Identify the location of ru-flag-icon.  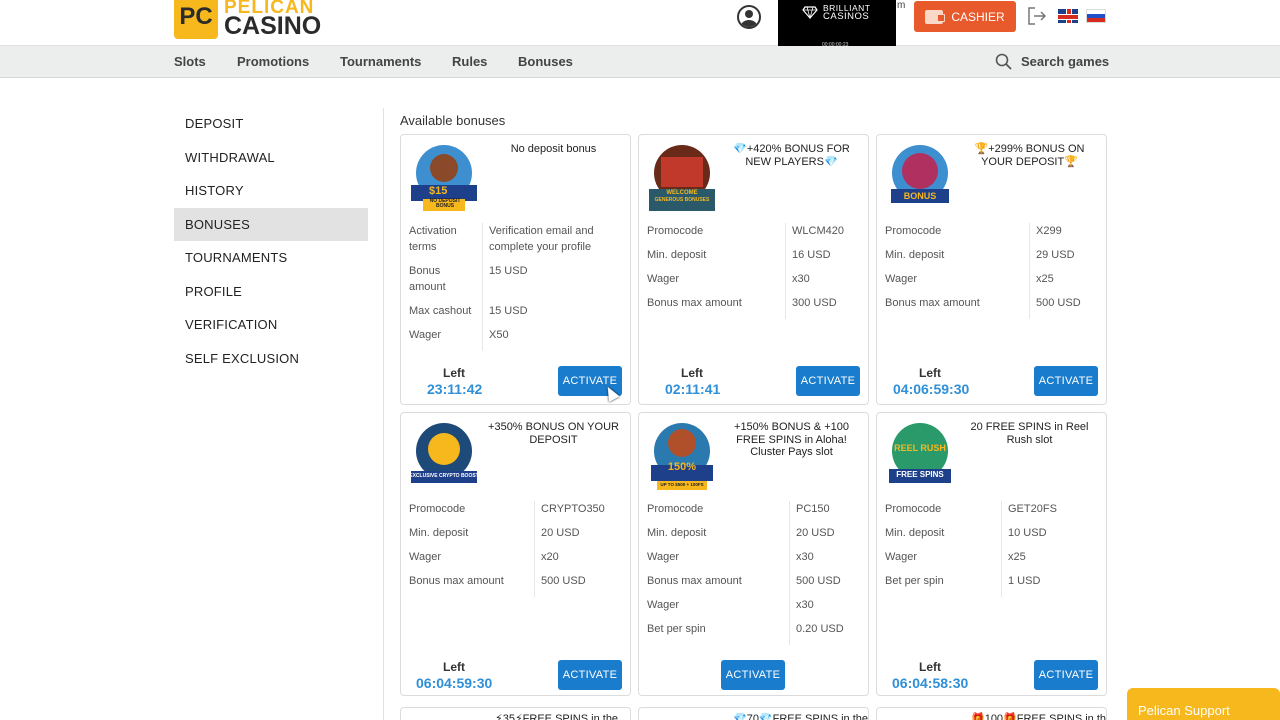
(1096, 16).